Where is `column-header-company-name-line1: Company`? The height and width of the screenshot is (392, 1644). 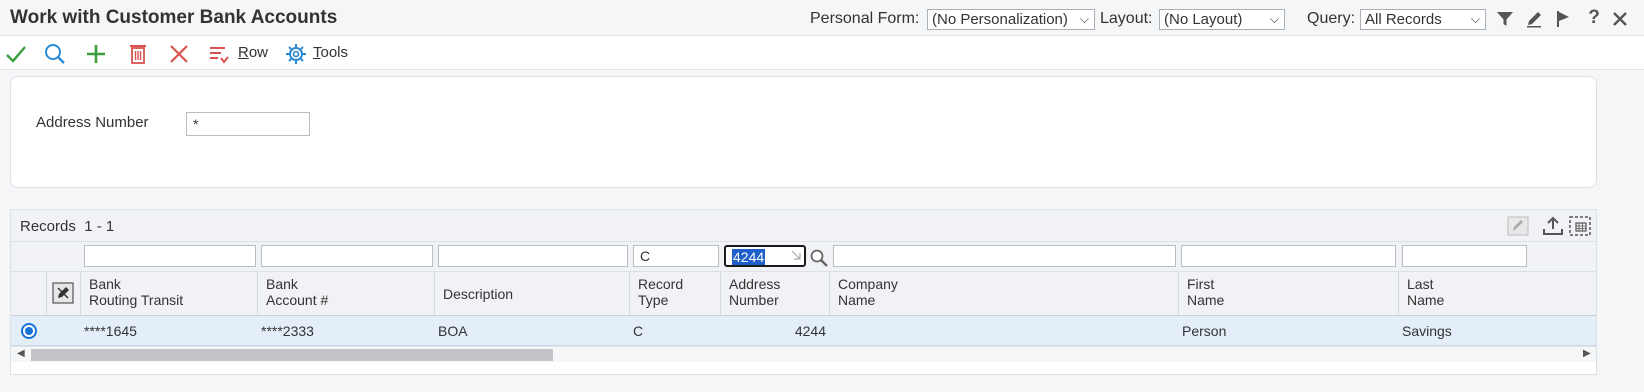 column-header-company-name-line1: Company is located at coordinates (868, 284).